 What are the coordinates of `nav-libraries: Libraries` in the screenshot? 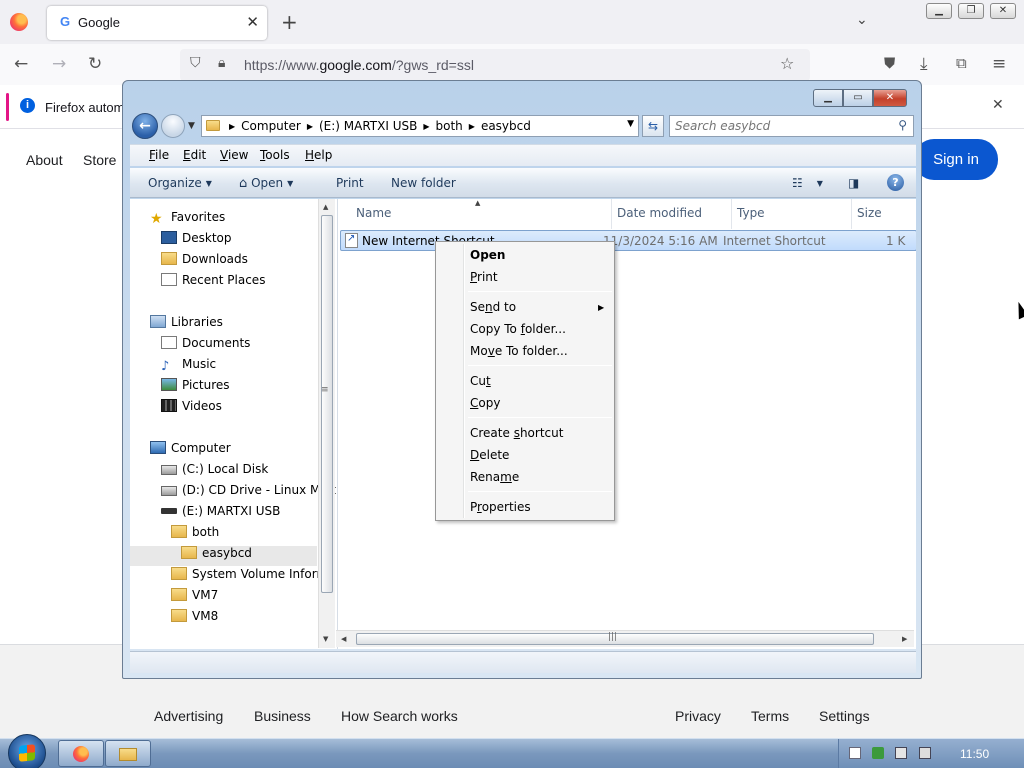 It's located at (186, 325).